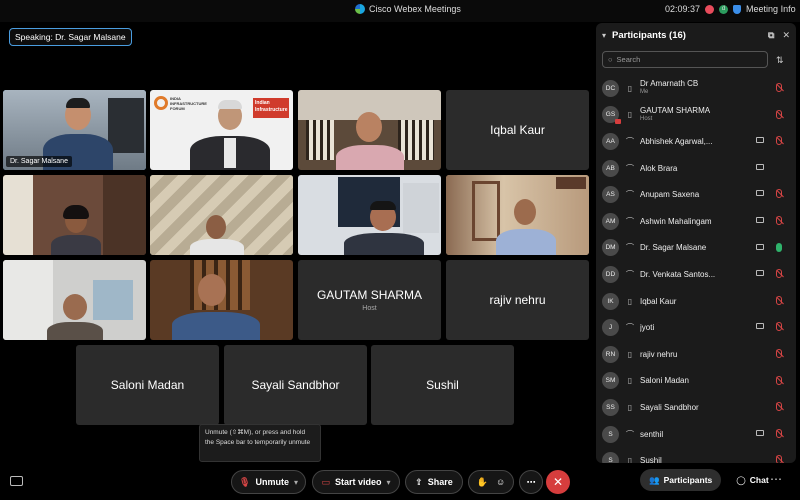 Image resolution: width=800 pixels, height=500 pixels. Describe the element at coordinates (737, 9) in the screenshot. I see `shield-icon` at that location.